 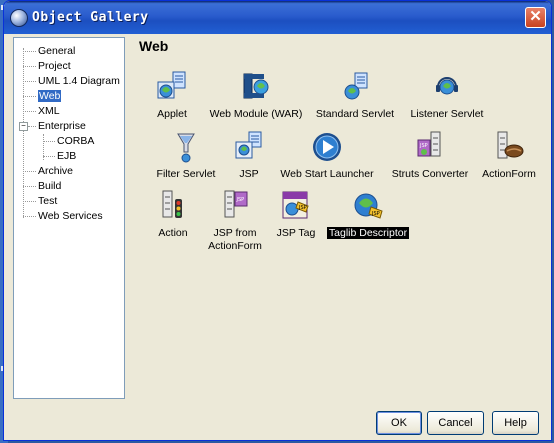 What do you see at coordinates (235, 246) in the screenshot?
I see `label-line-2: ActionForm` at bounding box center [235, 246].